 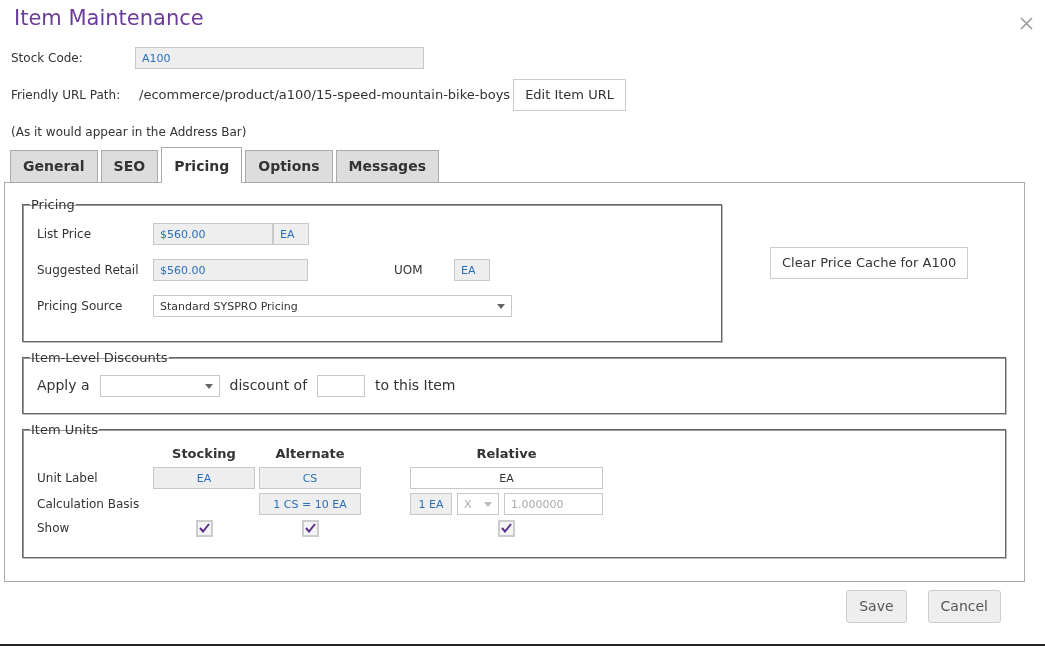 I want to click on dialog-button: Save, so click(x=876, y=606).